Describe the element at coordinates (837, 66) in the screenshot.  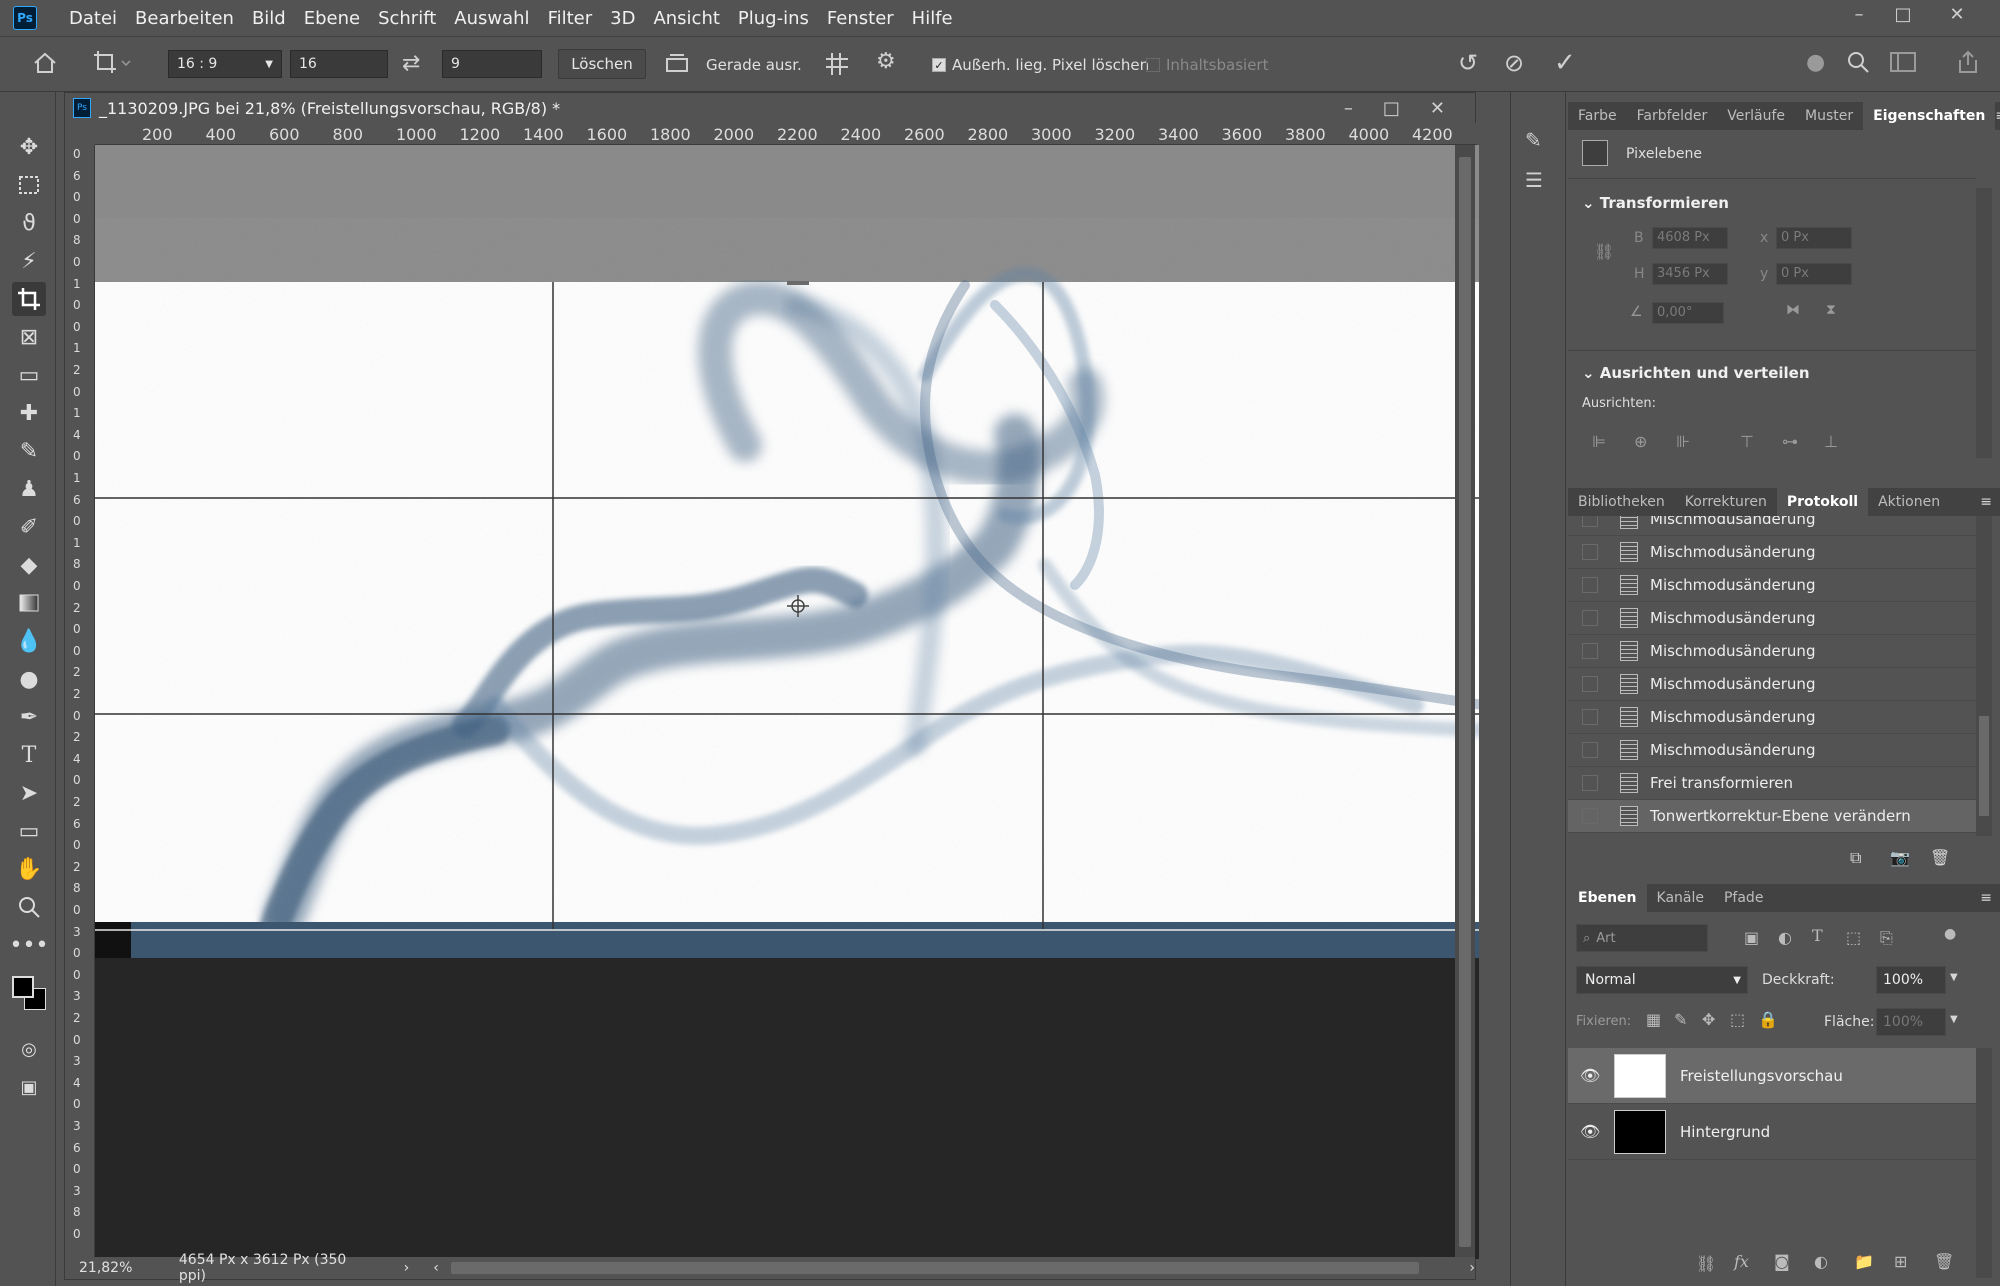
I see `overlay-grid-icon` at that location.